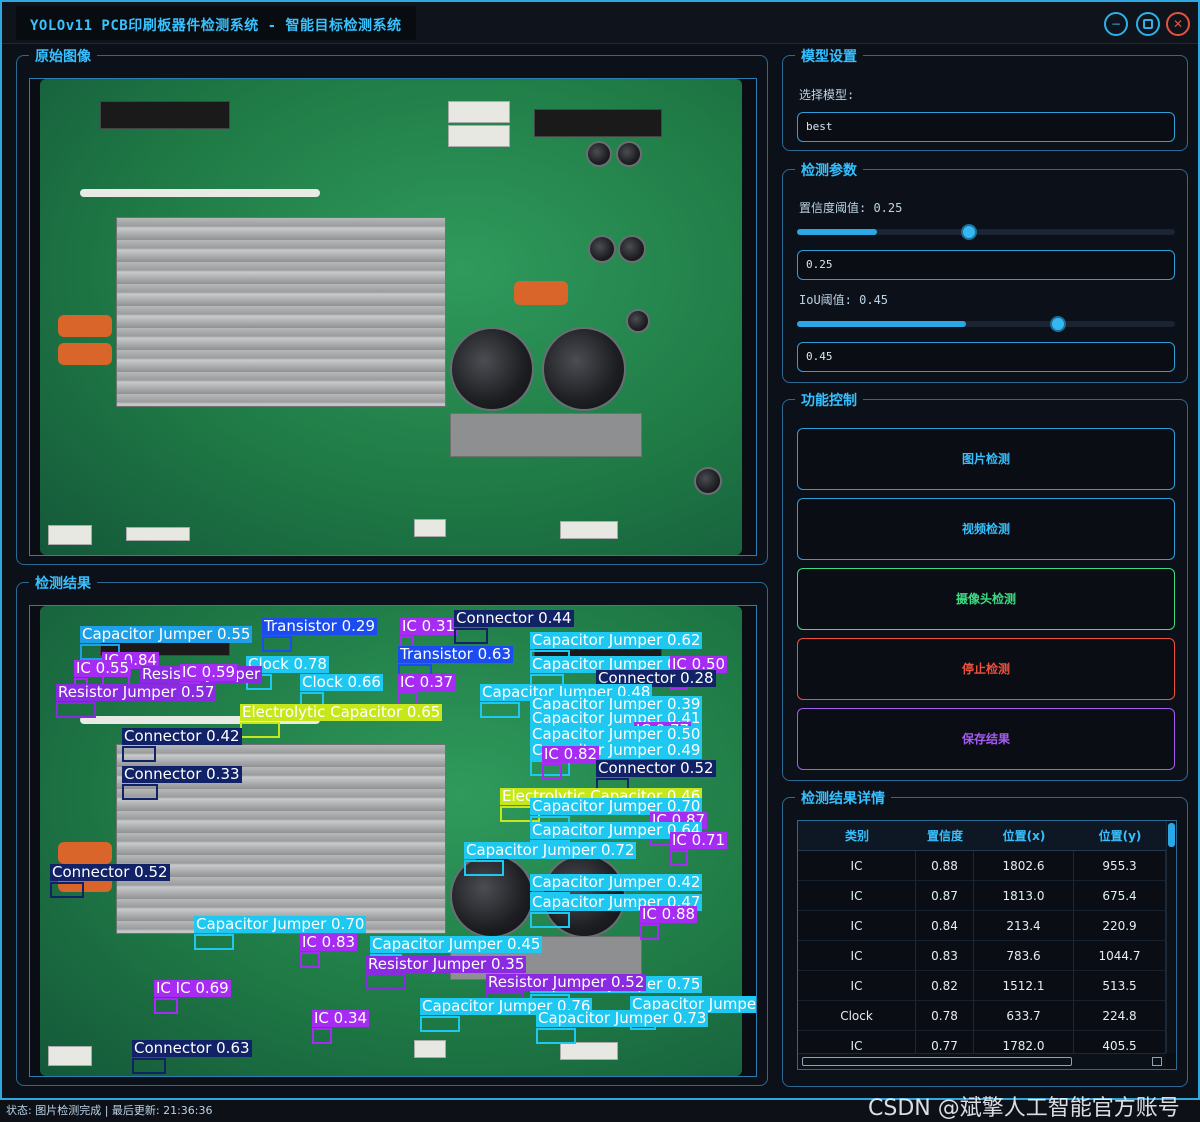 This screenshot has width=1200, height=1122. I want to click on detection-label: Connector 0.33, so click(182, 774).